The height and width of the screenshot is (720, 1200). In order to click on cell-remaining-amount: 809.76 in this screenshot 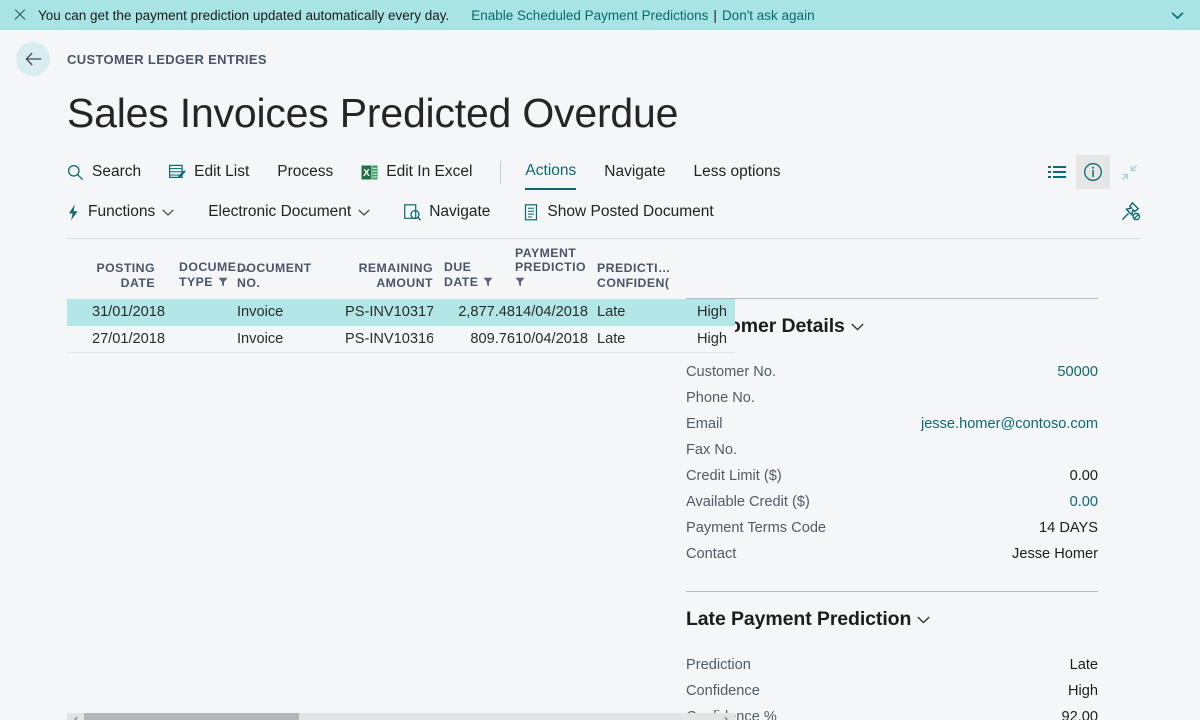, I will do `click(492, 338)`.